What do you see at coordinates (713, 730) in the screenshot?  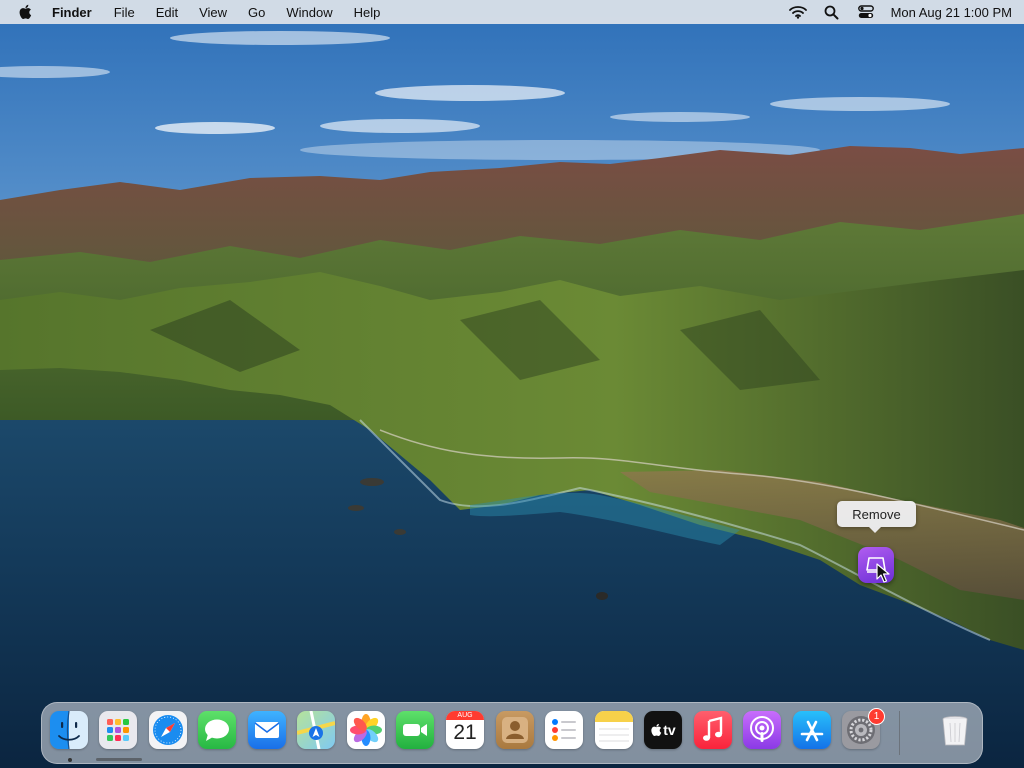 I see `music-icon` at bounding box center [713, 730].